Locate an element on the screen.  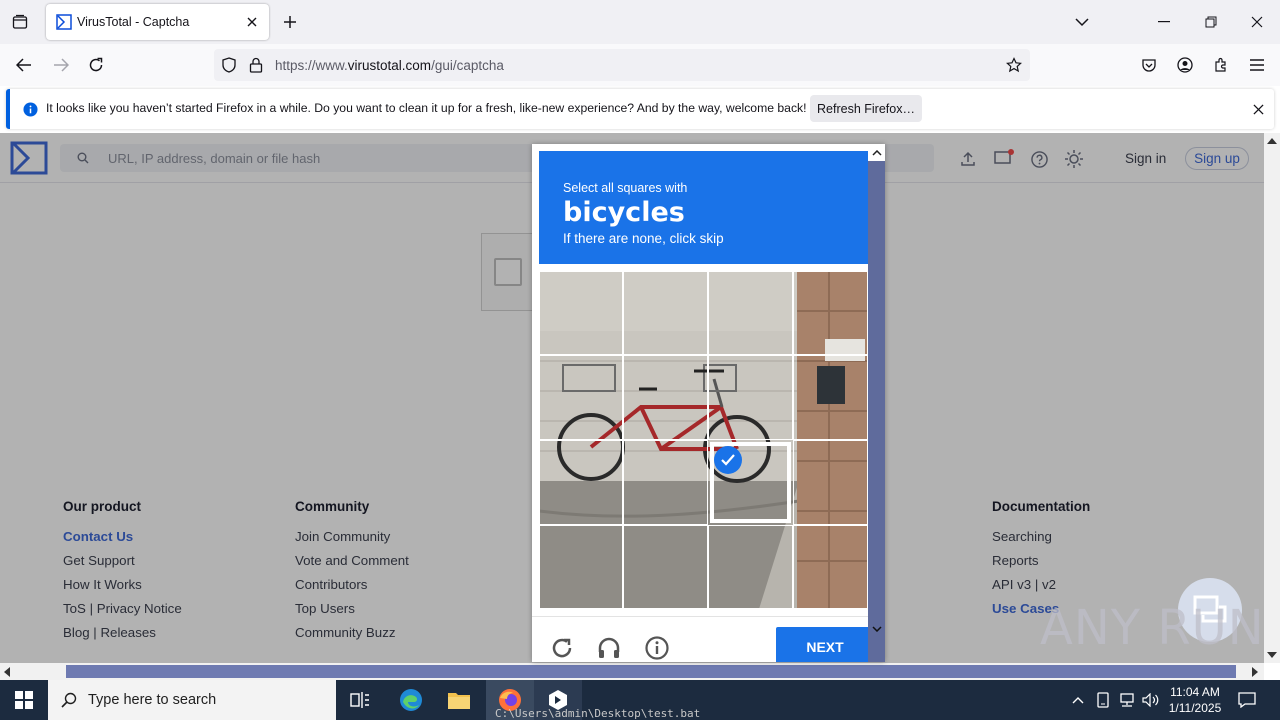
search-icon is located at coordinates (69, 700).